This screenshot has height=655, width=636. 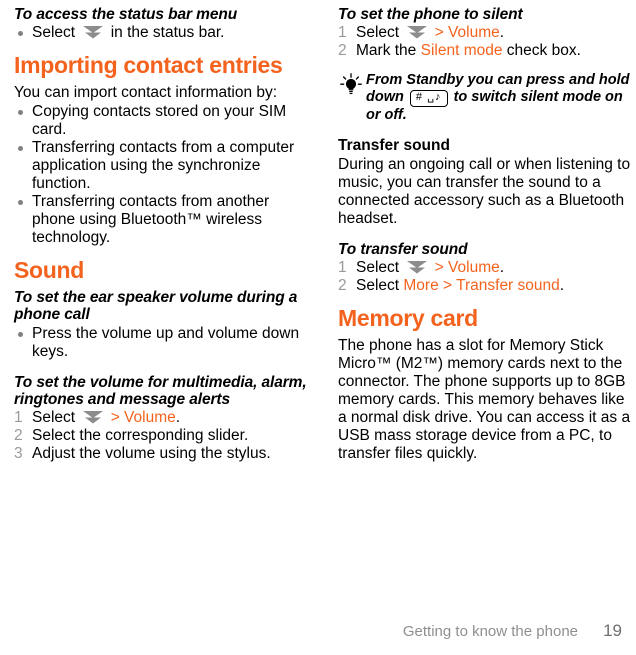 I want to click on lightbulb-icon, so click(x=351, y=85).